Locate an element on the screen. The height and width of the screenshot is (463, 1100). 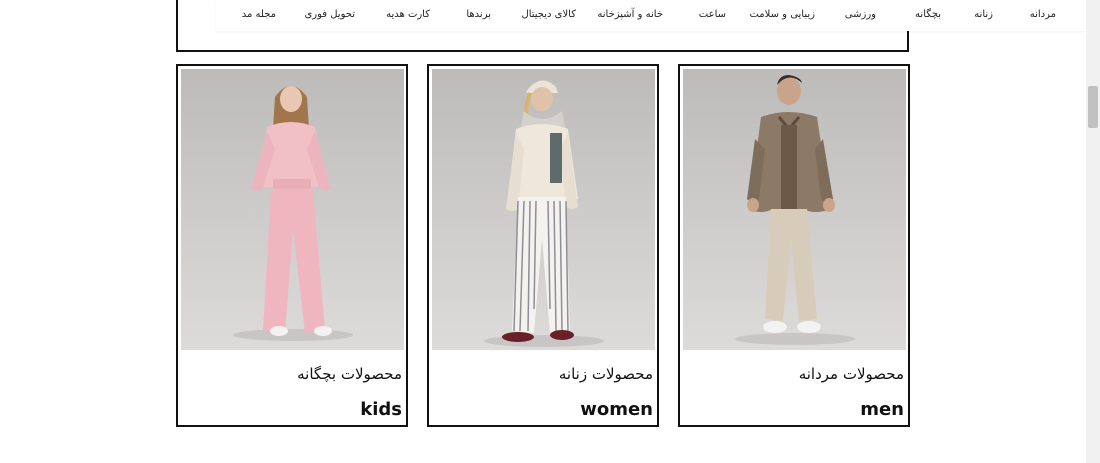
nav-item-kids: بچگانه is located at coordinates (928, 14).